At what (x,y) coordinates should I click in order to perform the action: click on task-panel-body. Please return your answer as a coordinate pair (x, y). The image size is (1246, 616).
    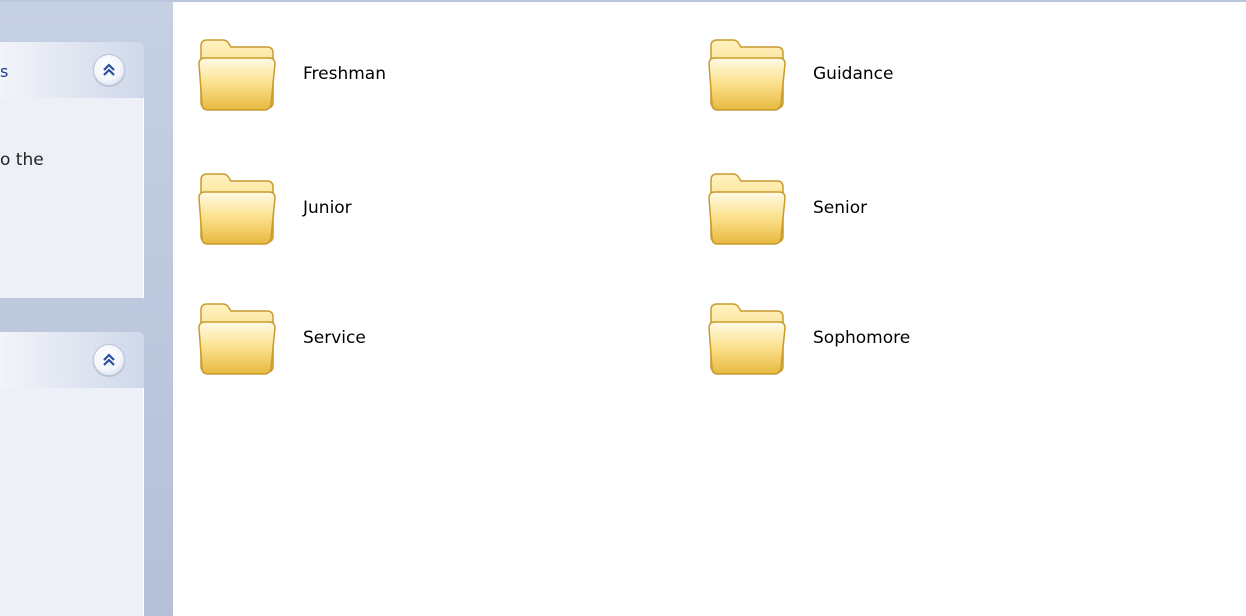
    Looking at the image, I should click on (72, 502).